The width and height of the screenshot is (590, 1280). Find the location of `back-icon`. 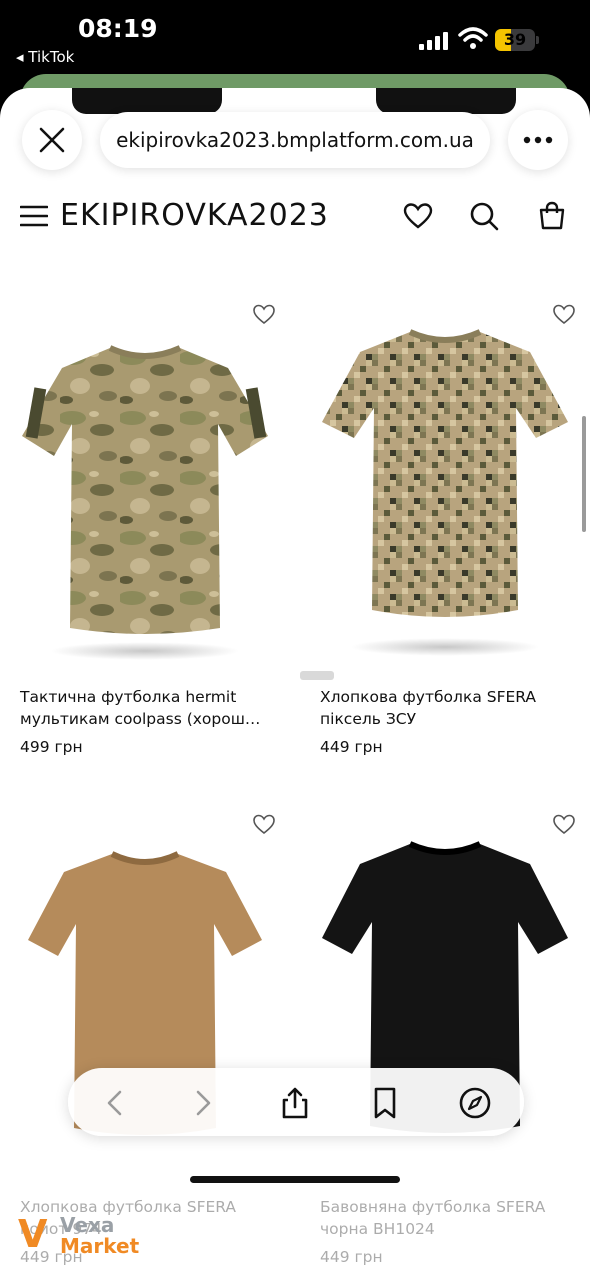

back-icon is located at coordinates (115, 1103).